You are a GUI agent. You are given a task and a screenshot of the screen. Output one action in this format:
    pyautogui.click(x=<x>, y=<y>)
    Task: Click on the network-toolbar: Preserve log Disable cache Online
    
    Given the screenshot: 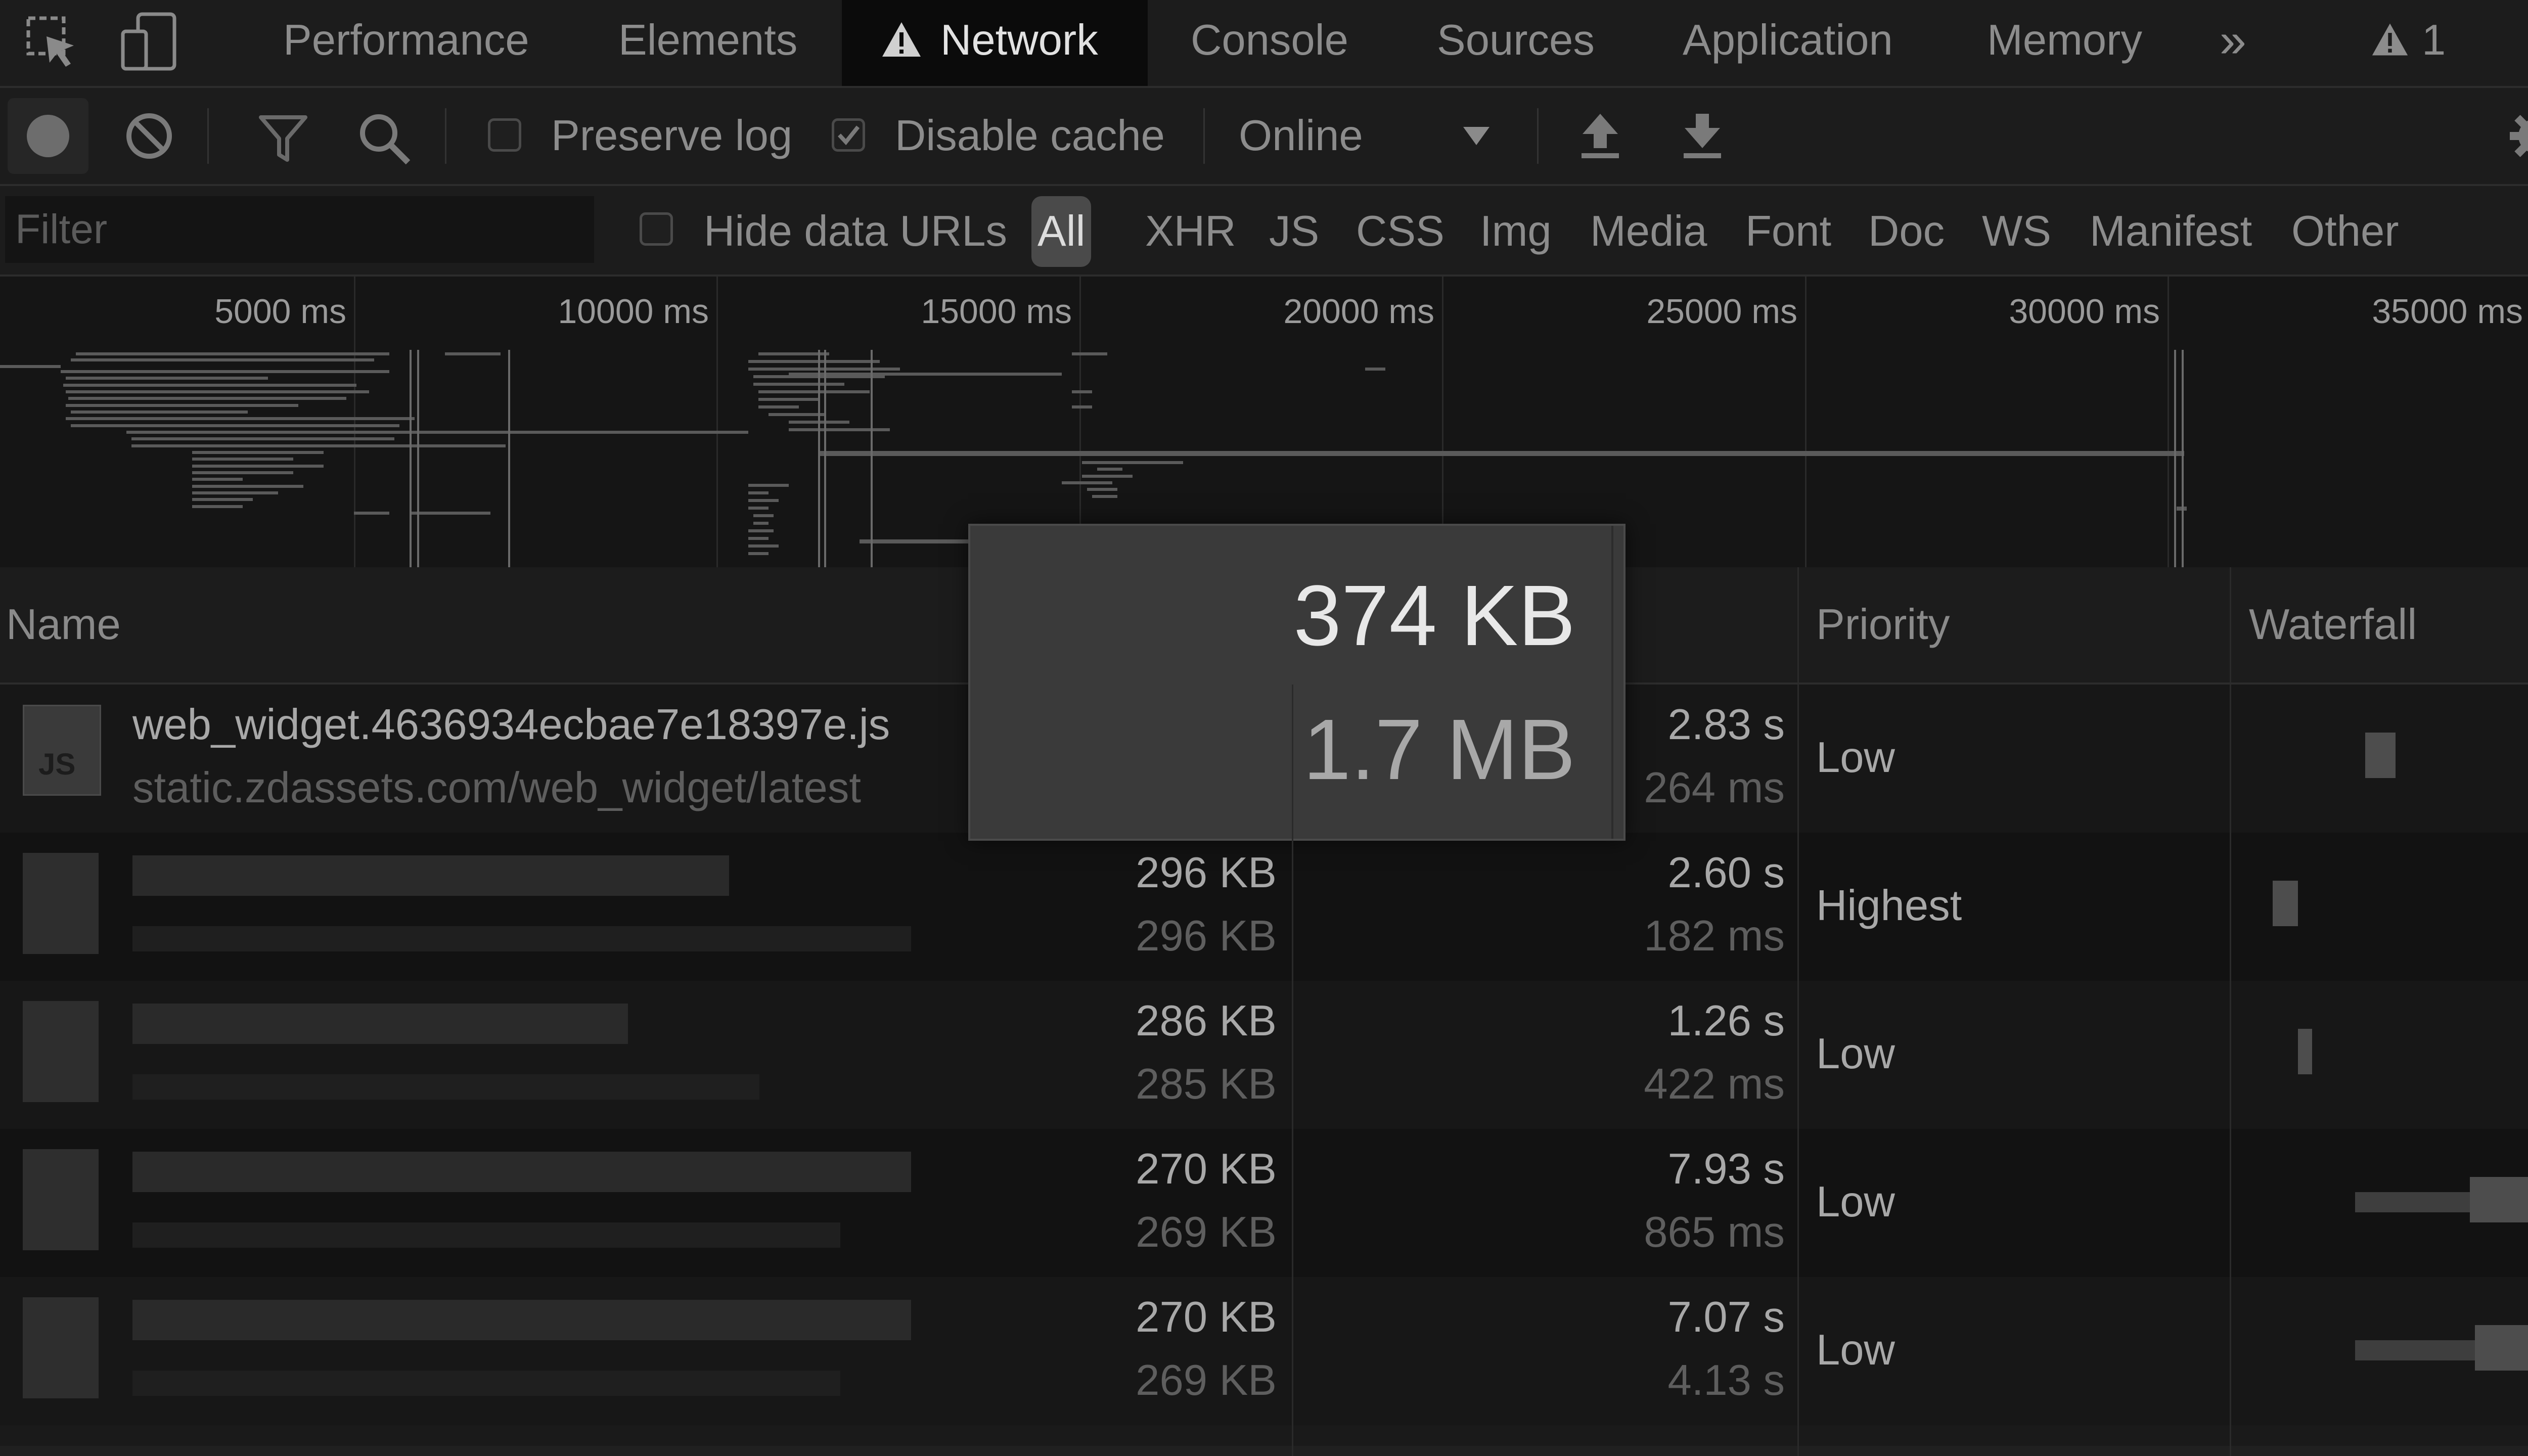 What is the action you would take?
    pyautogui.click(x=1264, y=137)
    